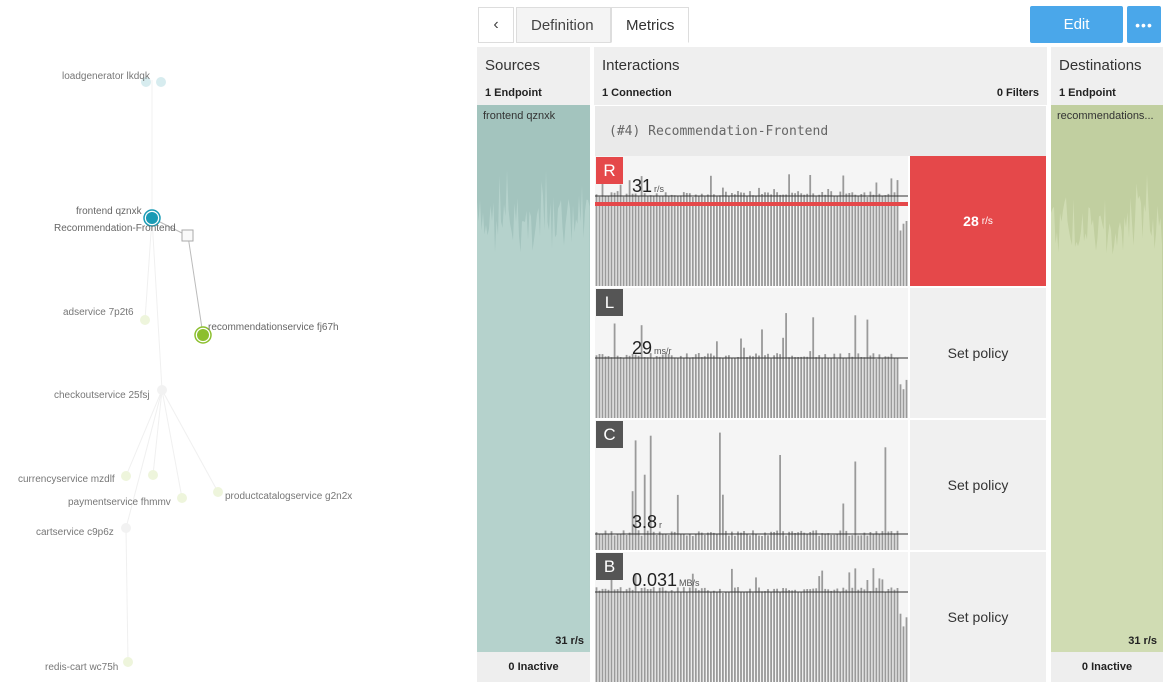  Describe the element at coordinates (115, 228) in the screenshot. I see `node-label-connection: Recommendation-Frontend` at that location.